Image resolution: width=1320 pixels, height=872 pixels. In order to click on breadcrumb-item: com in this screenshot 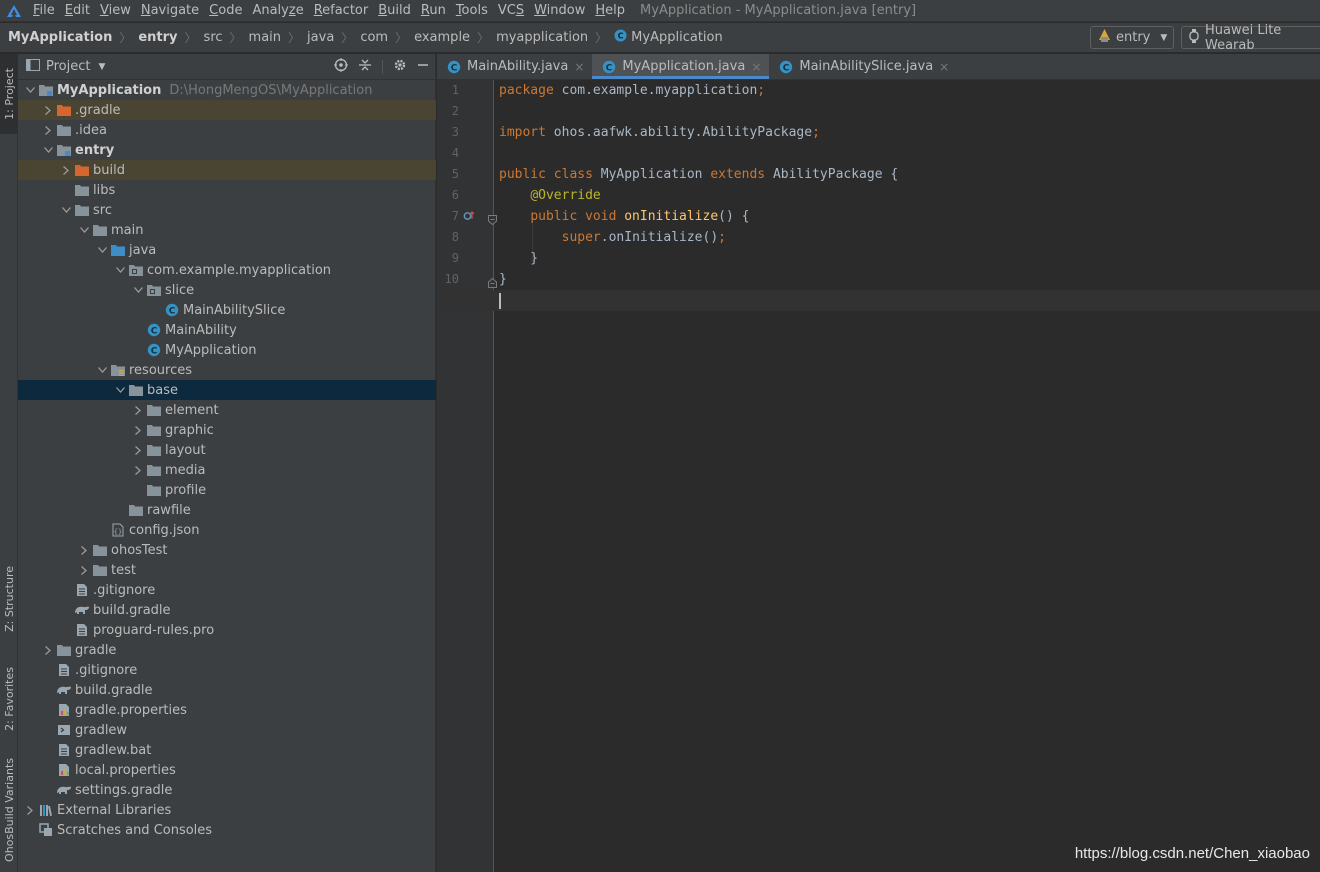, I will do `click(374, 37)`.